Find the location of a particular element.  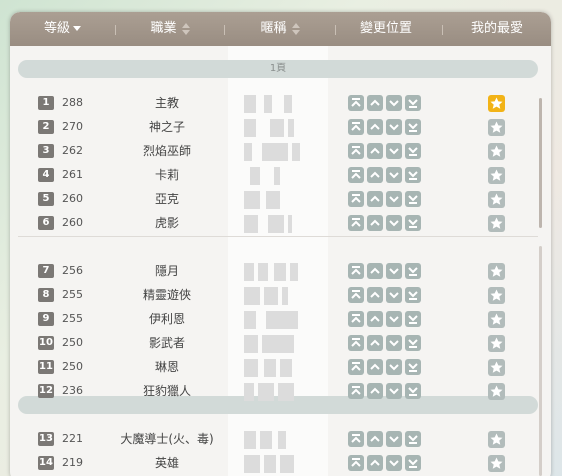

table-row: 7 256 隱月 is located at coordinates (280, 272).